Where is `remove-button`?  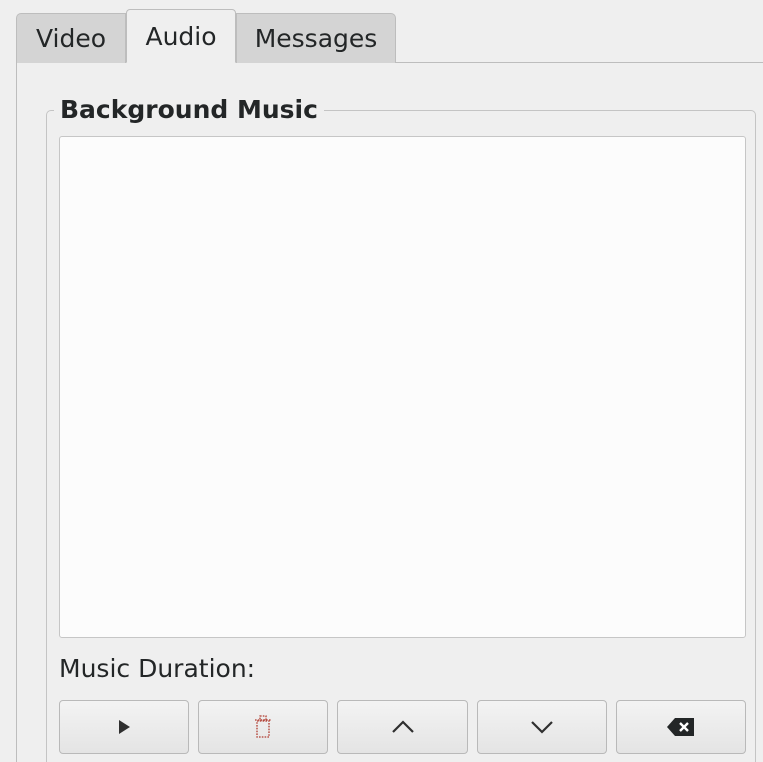 remove-button is located at coordinates (263, 727).